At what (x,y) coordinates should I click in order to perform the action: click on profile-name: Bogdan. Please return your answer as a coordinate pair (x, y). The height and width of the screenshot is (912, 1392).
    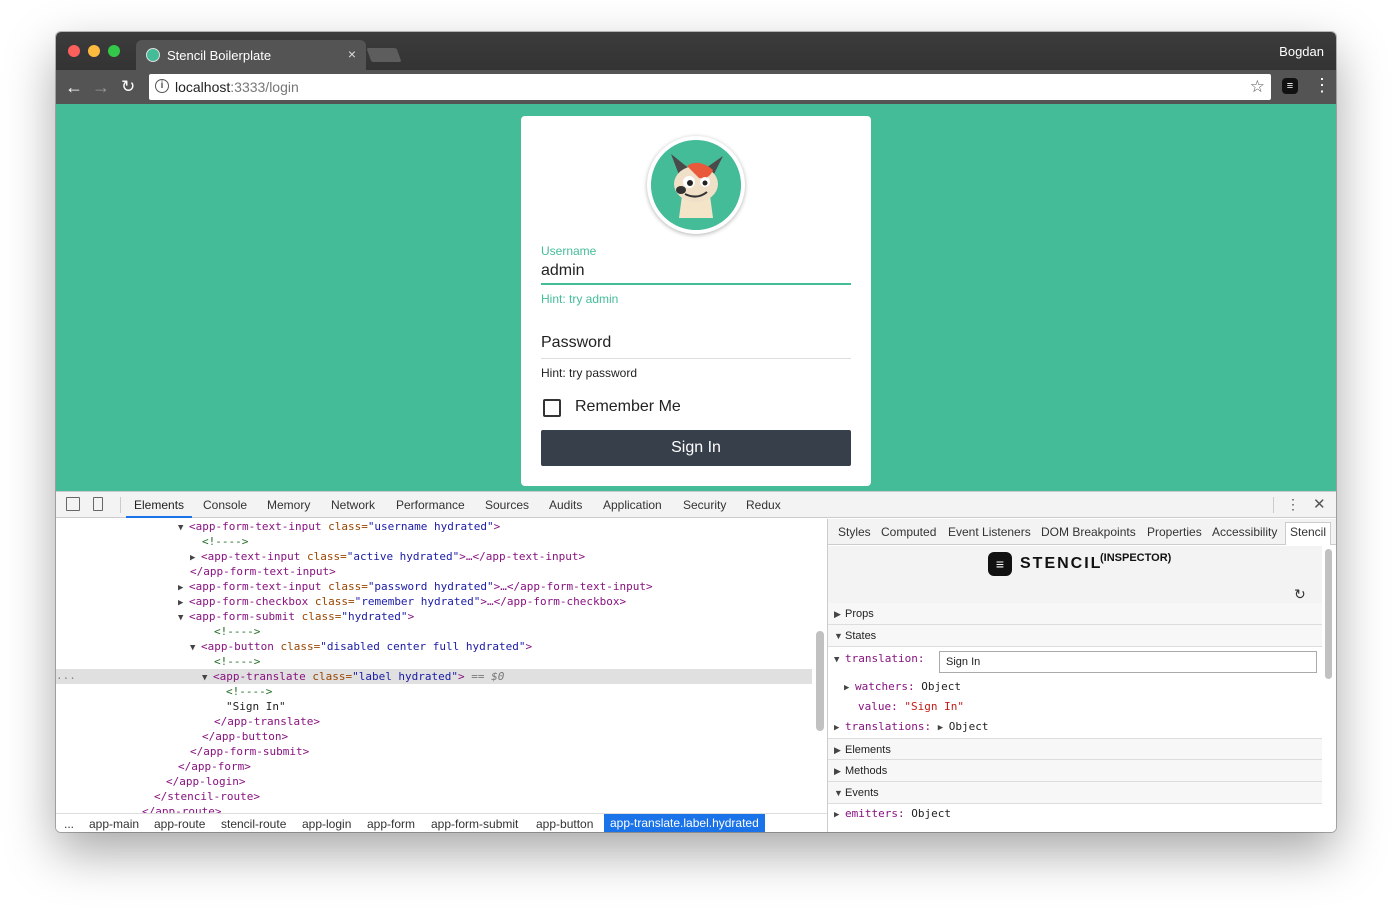
    Looking at the image, I should click on (1301, 51).